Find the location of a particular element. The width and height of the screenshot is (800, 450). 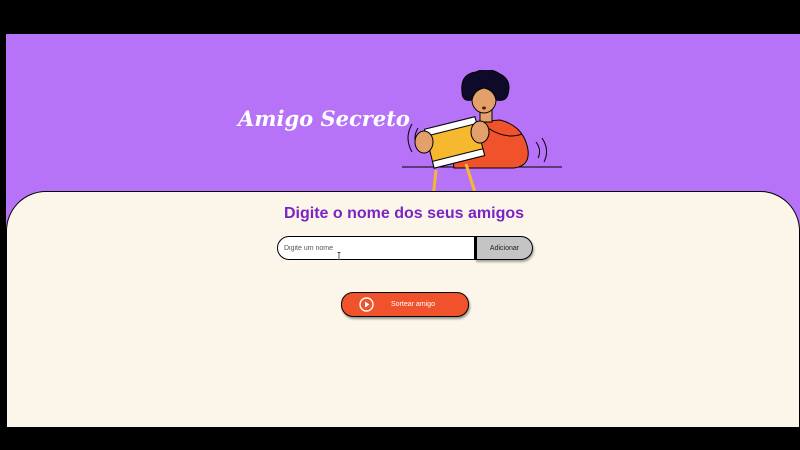

name-input is located at coordinates (376, 248).